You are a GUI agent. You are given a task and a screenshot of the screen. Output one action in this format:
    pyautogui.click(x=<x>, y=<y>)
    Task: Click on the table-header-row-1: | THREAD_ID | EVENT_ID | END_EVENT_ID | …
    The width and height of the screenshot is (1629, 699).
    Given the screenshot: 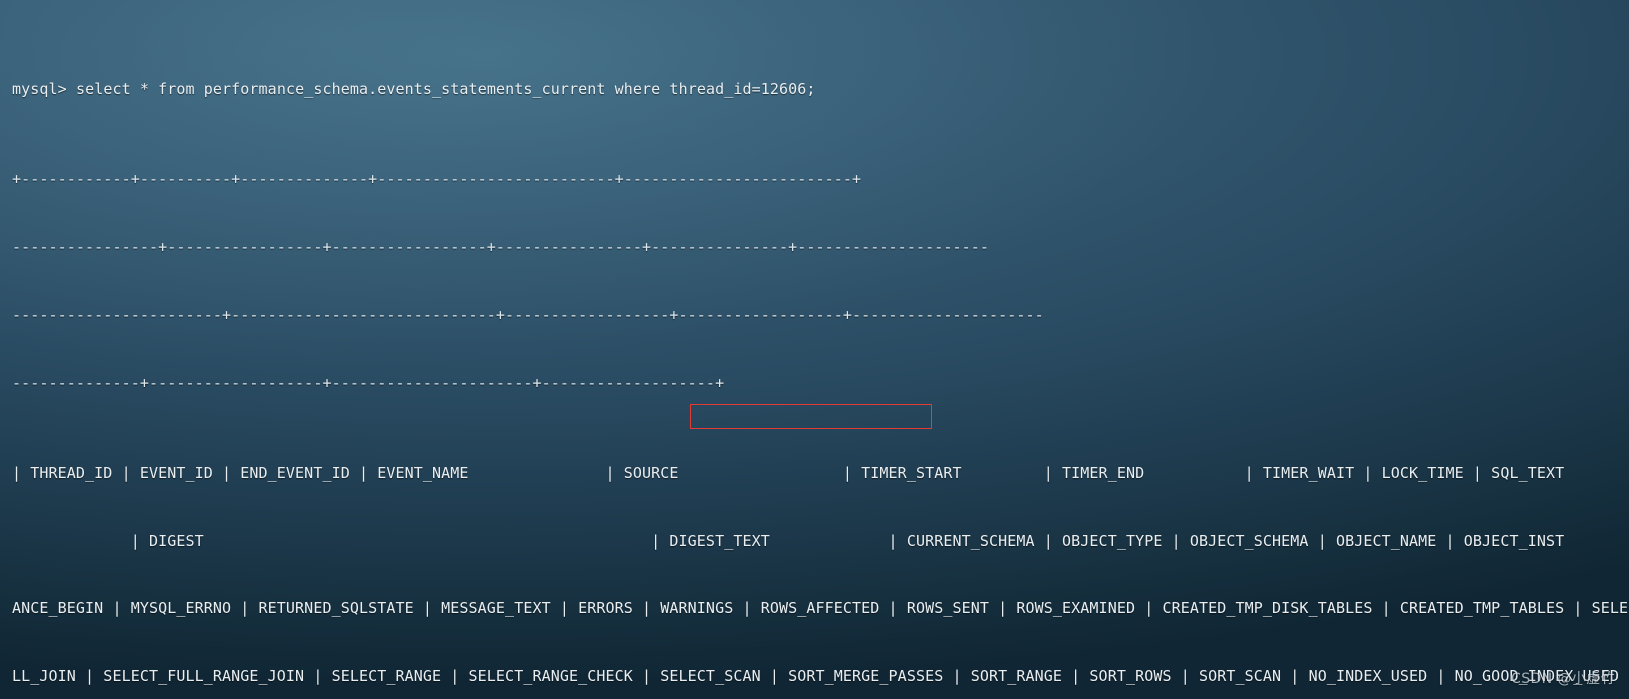 What is the action you would take?
    pyautogui.click(x=788, y=472)
    